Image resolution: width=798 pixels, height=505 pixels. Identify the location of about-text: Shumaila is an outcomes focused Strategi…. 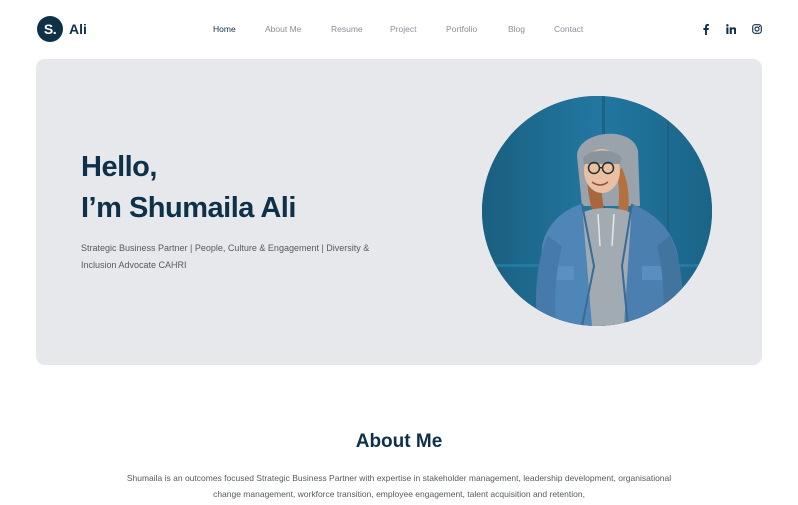
(399, 486).